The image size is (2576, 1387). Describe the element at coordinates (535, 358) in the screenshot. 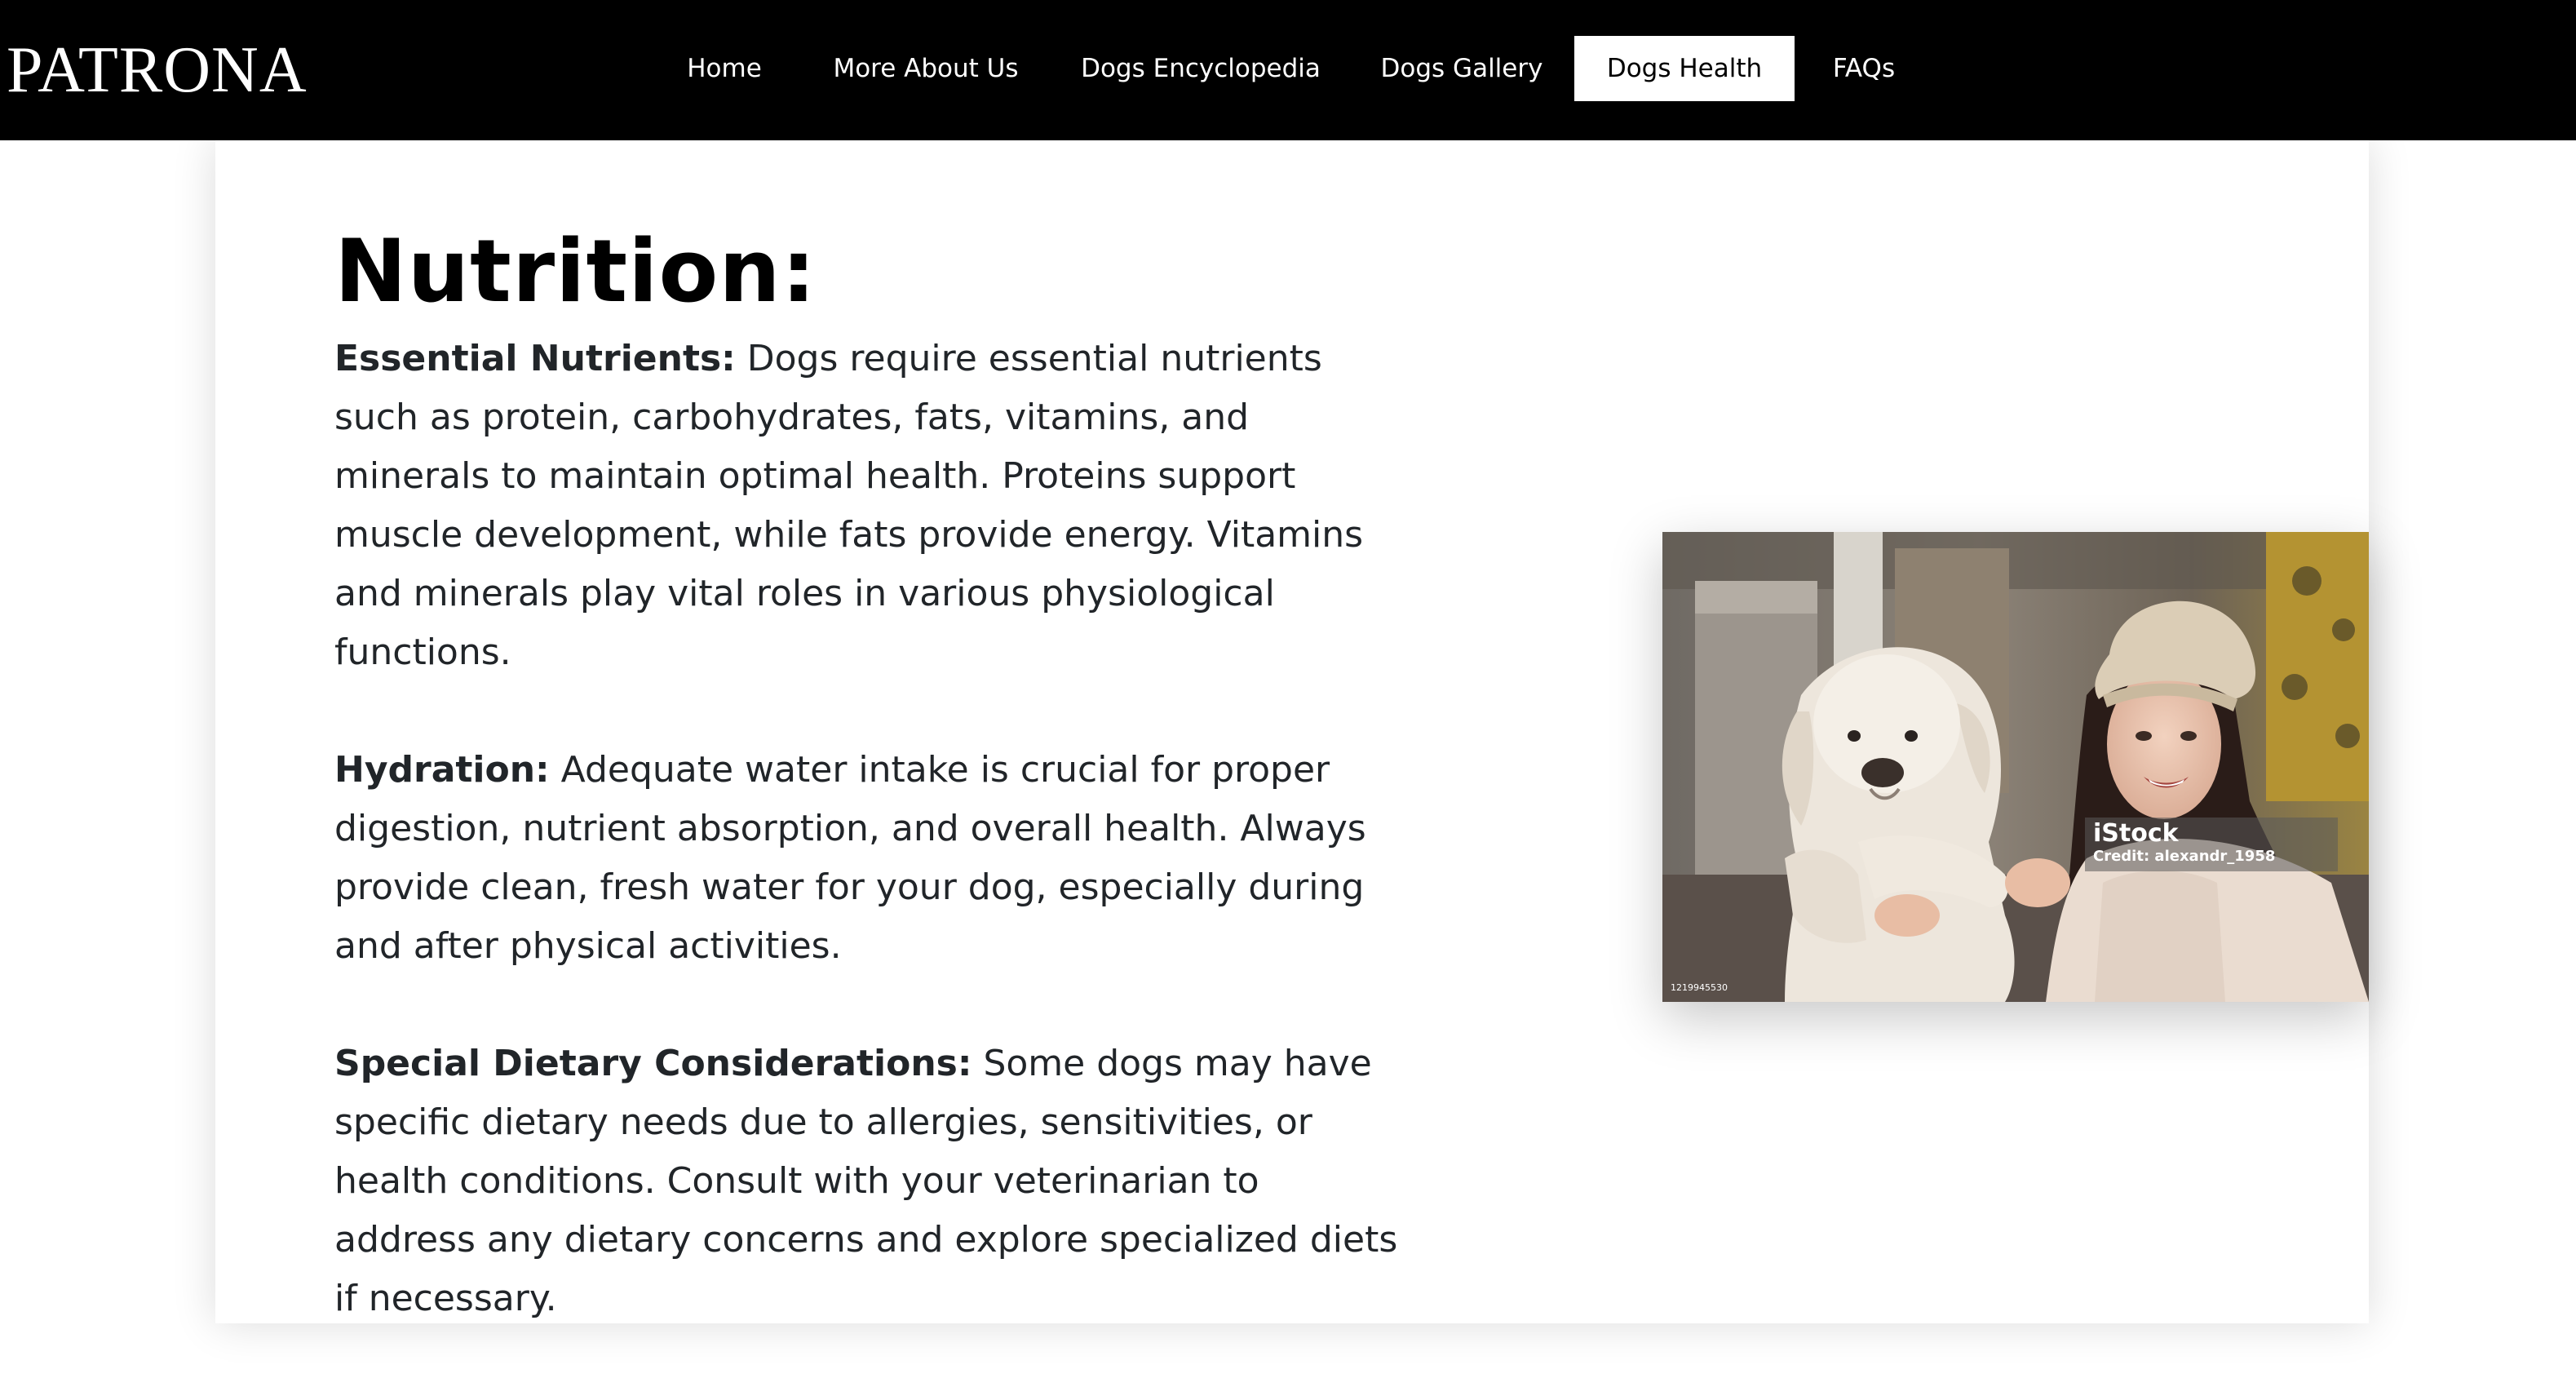

I see `paragraph-title: Essential Nutrients:` at that location.